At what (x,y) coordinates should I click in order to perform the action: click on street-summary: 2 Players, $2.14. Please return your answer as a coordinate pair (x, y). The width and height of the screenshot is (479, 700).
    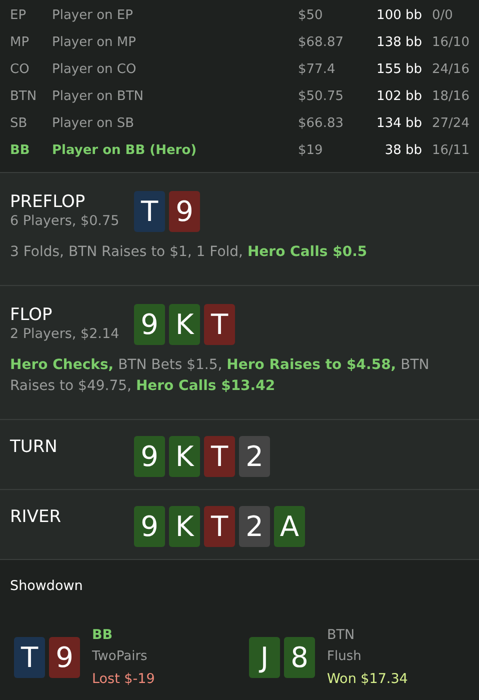
    Looking at the image, I should click on (65, 334).